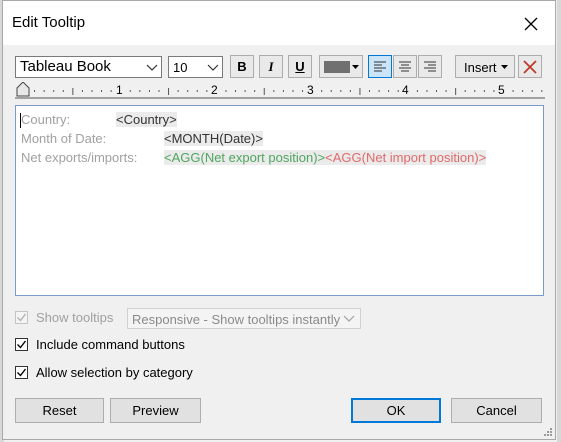  I want to click on ruler-number: 3, so click(310, 90).